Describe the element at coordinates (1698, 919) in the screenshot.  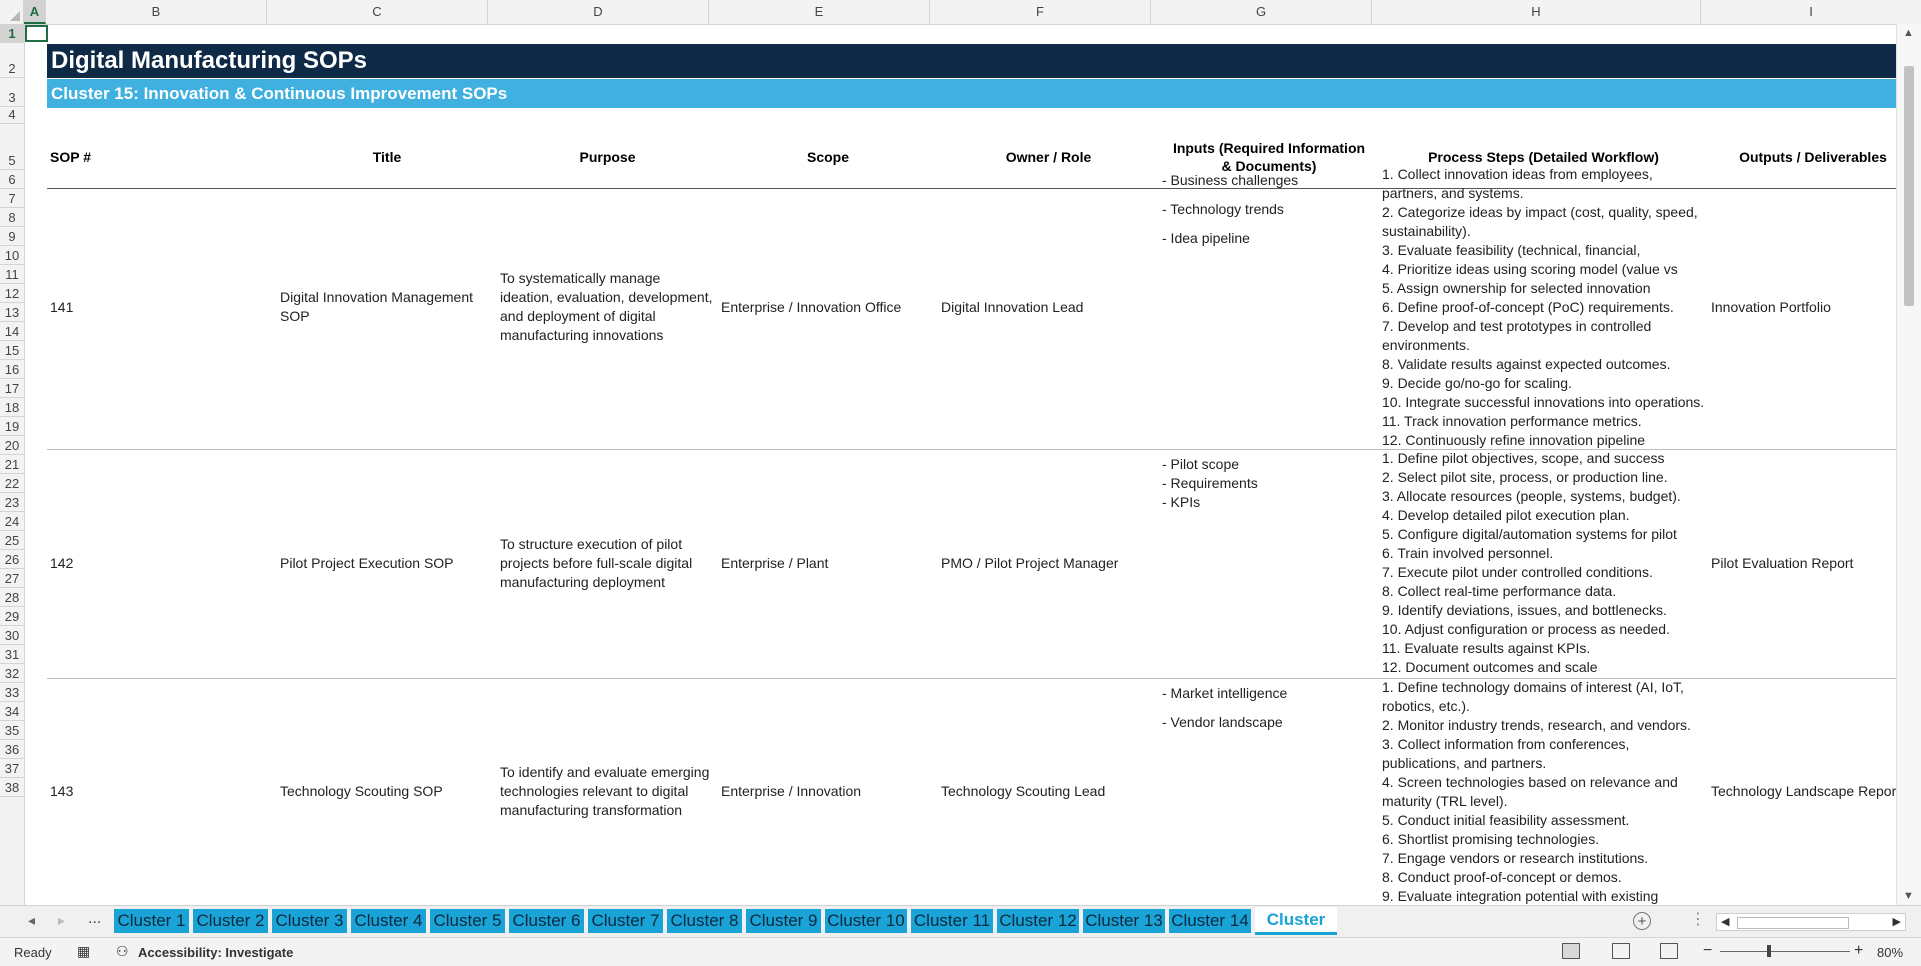
I see `more-options-icon: ⋮` at that location.